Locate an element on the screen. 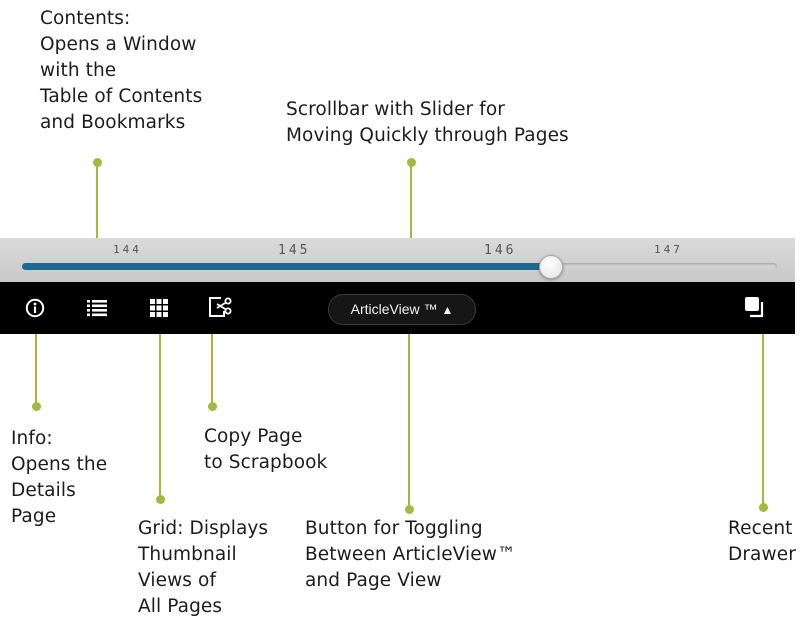 The image size is (806, 632). callout-line: Button for Toggling is located at coordinates (394, 528).